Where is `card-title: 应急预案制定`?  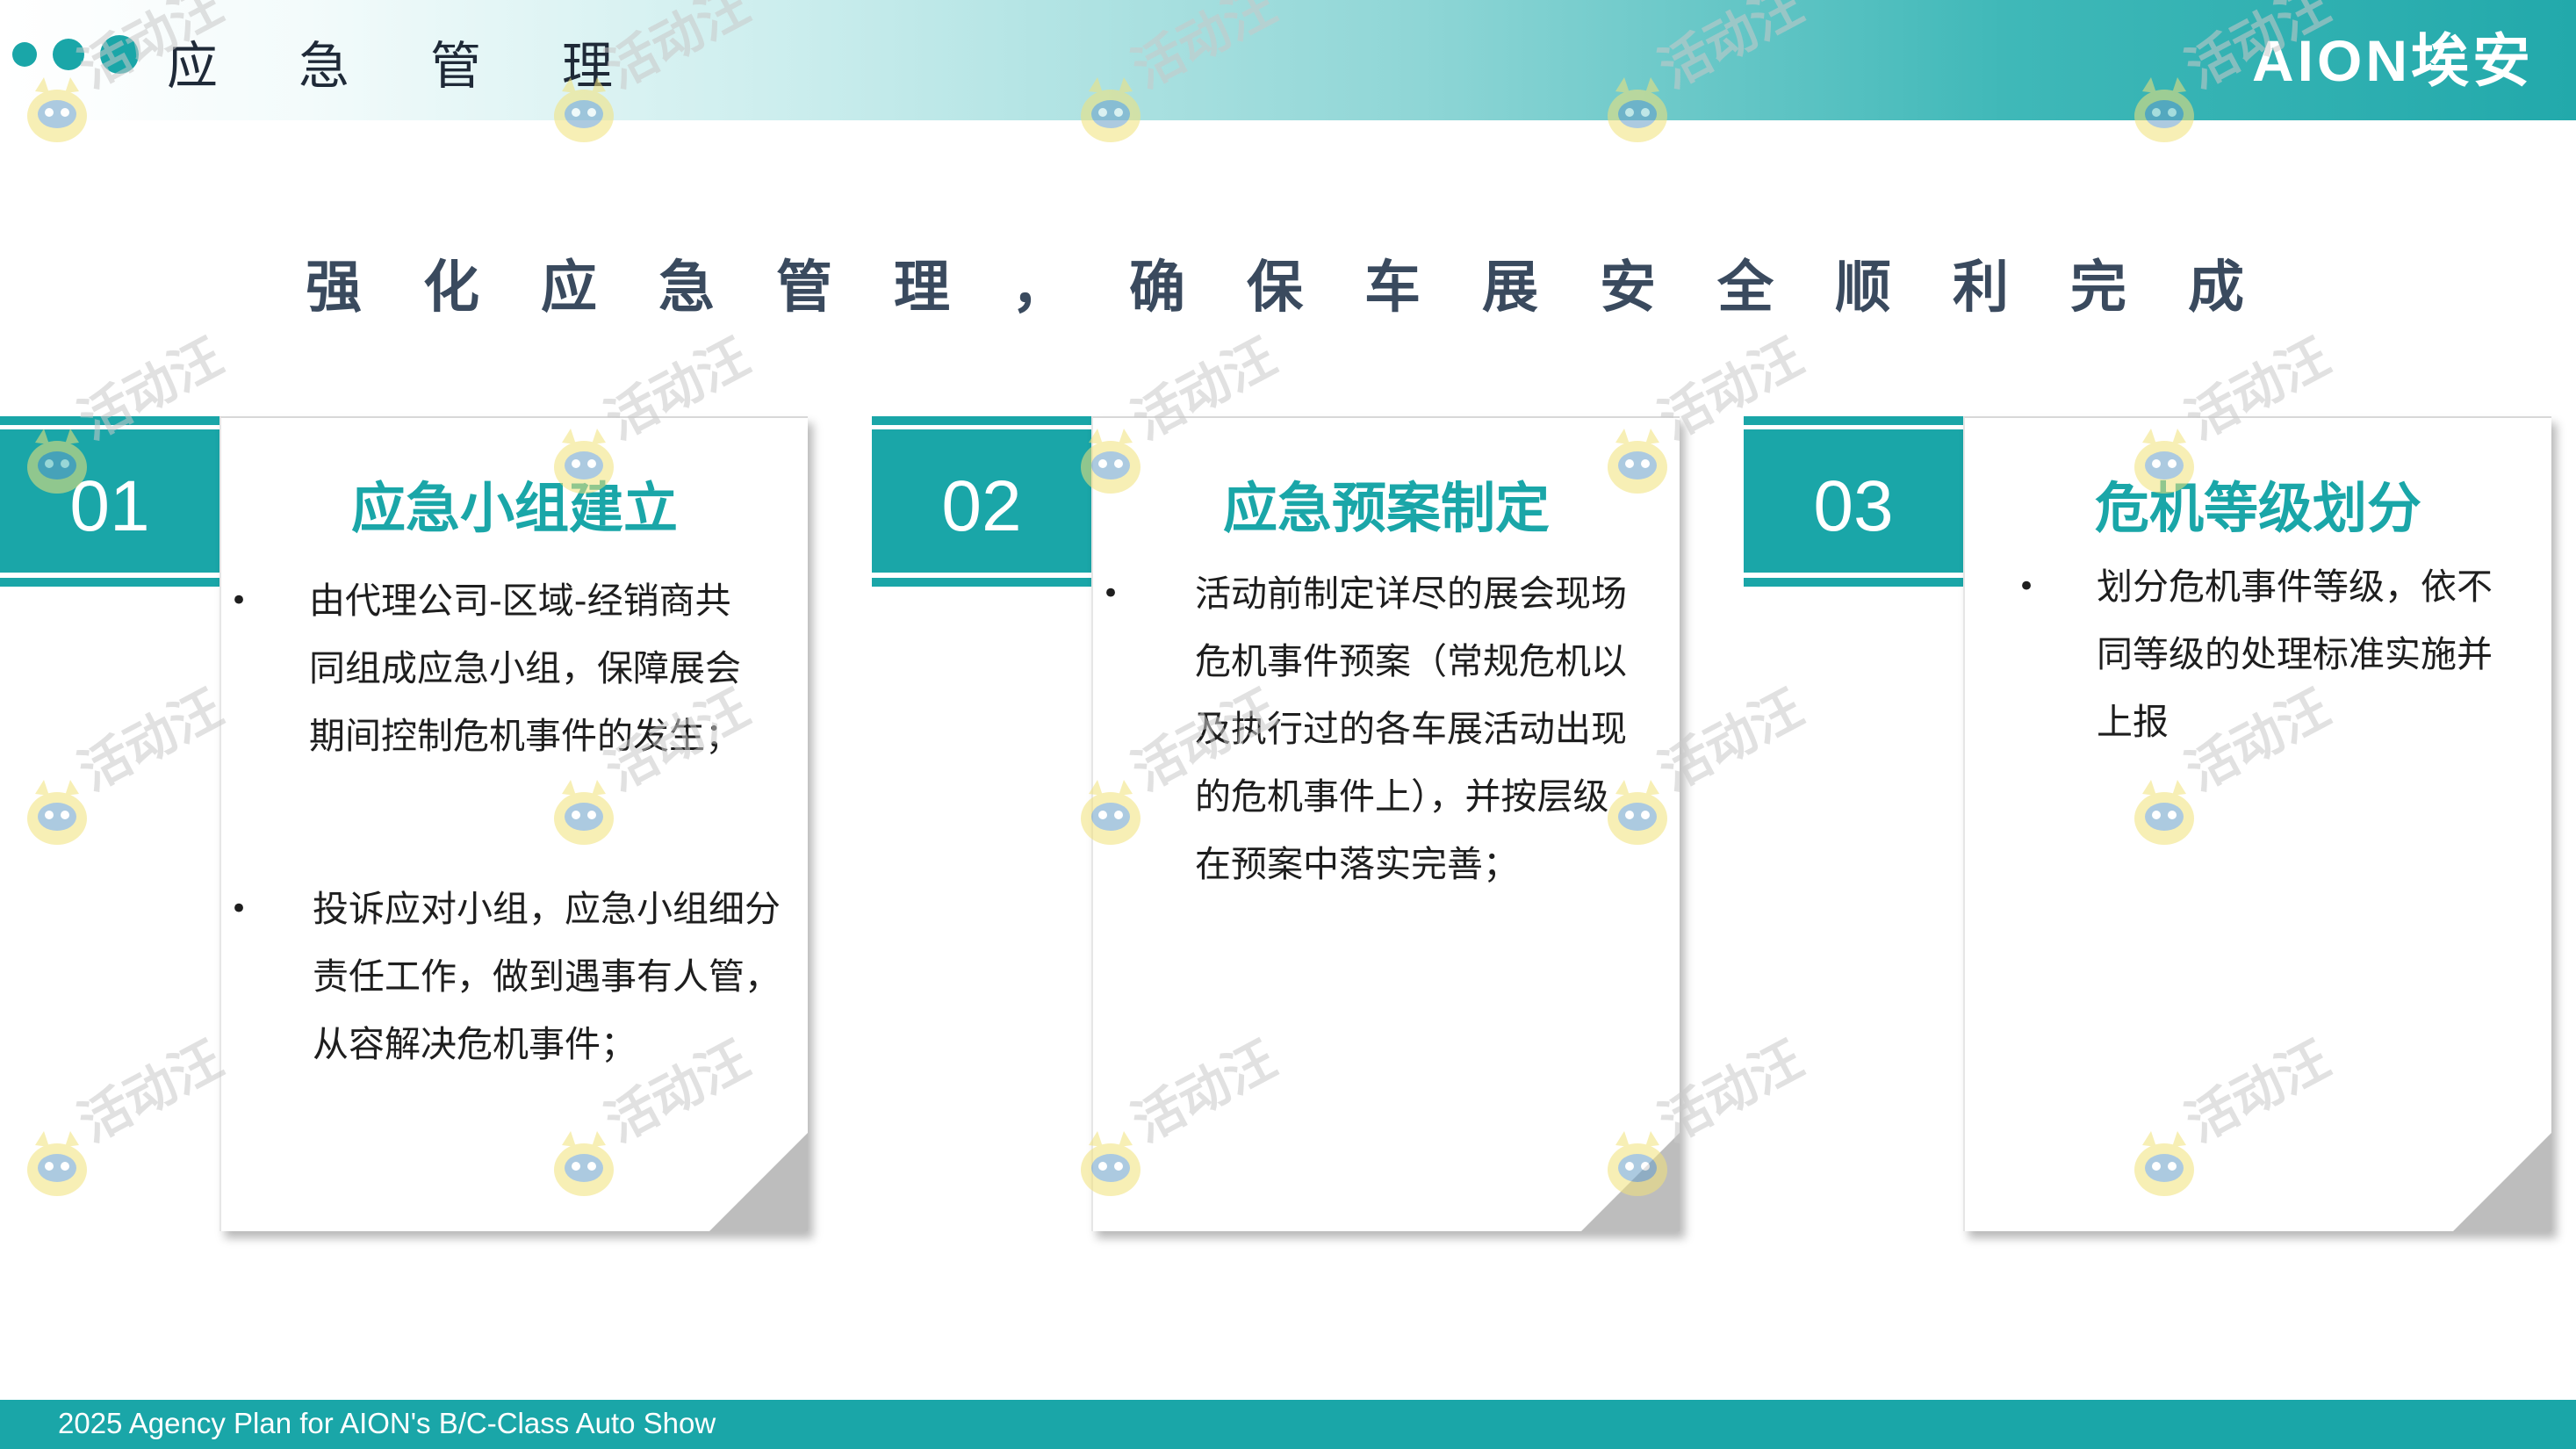 card-title: 应急预案制定 is located at coordinates (1386, 508).